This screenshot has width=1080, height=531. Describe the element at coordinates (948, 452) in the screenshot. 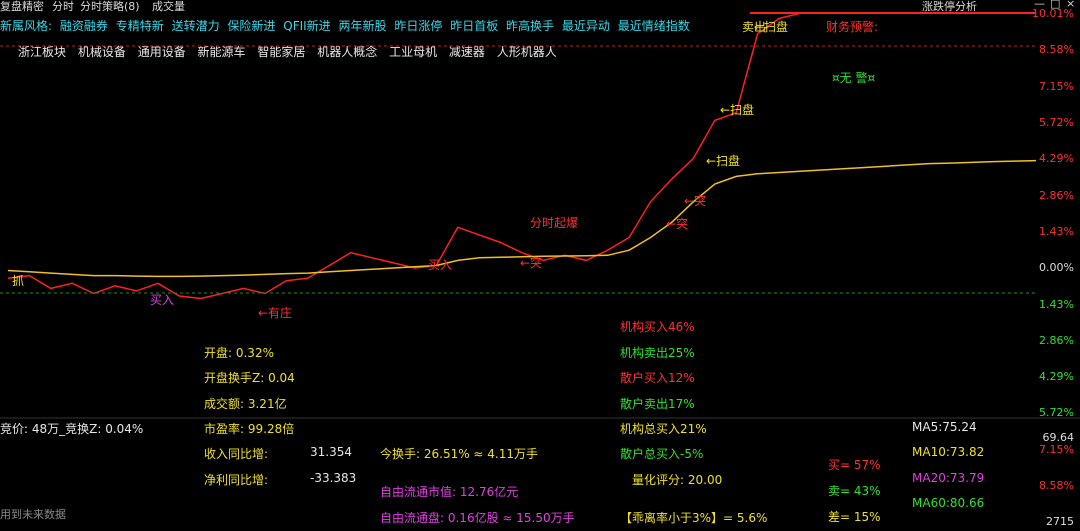

I see `ma10-stat: MA10:73.82` at that location.